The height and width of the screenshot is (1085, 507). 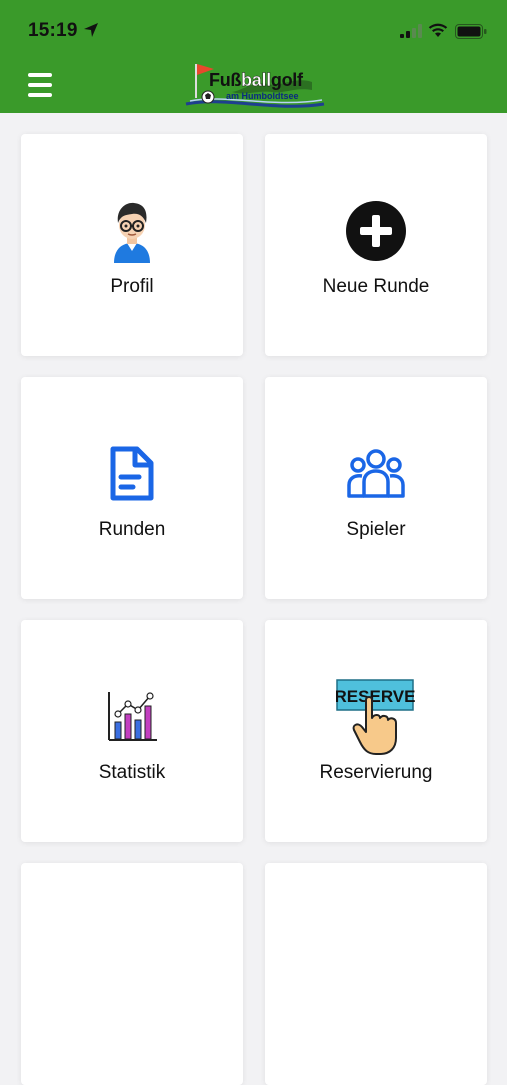 What do you see at coordinates (132, 473) in the screenshot?
I see `document-icon` at bounding box center [132, 473].